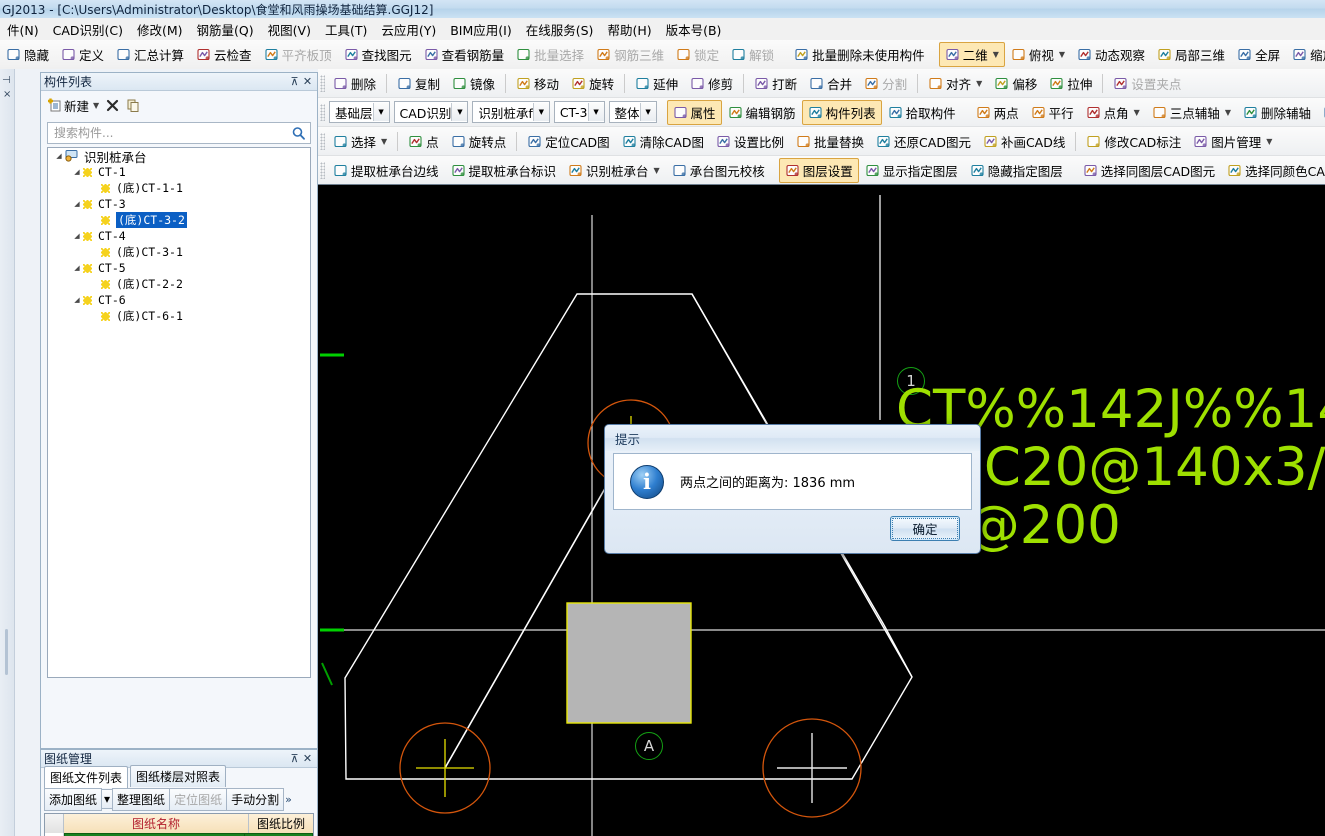  What do you see at coordinates (73, 105) in the screenshot?
I see `new-component-button: 新建 ▼` at bounding box center [73, 105].